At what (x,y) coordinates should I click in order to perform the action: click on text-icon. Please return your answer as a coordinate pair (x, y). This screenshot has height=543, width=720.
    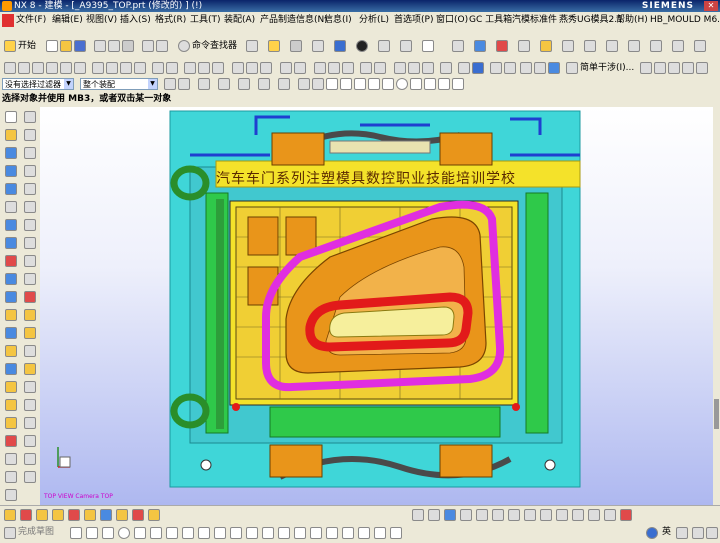
    Looking at the image, I should click on (11, 441).